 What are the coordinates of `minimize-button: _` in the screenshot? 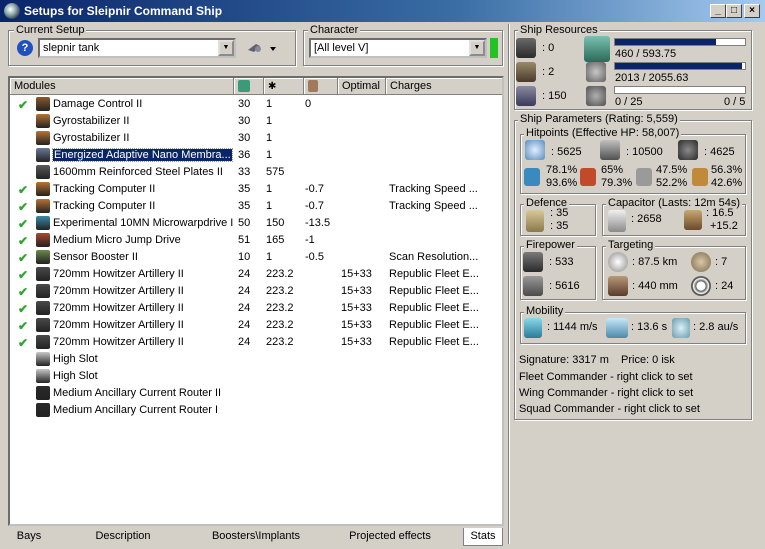 It's located at (718, 11).